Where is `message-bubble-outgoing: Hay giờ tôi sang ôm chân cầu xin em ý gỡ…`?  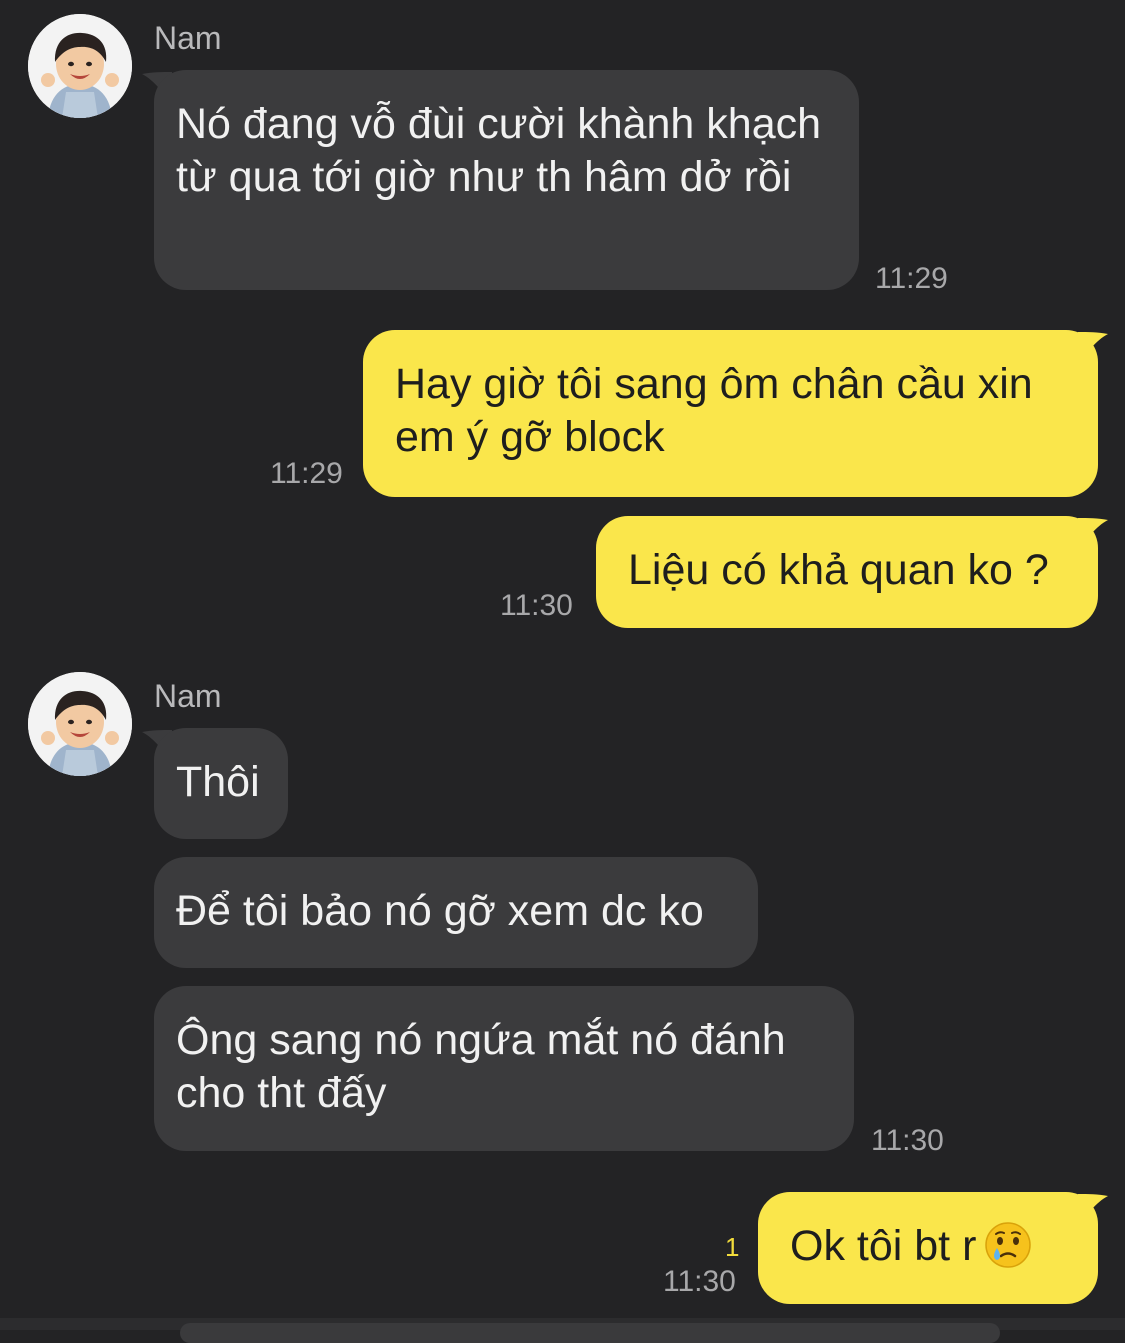
message-bubble-outgoing: Hay giờ tôi sang ôm chân cầu xin em ý gỡ… is located at coordinates (730, 413).